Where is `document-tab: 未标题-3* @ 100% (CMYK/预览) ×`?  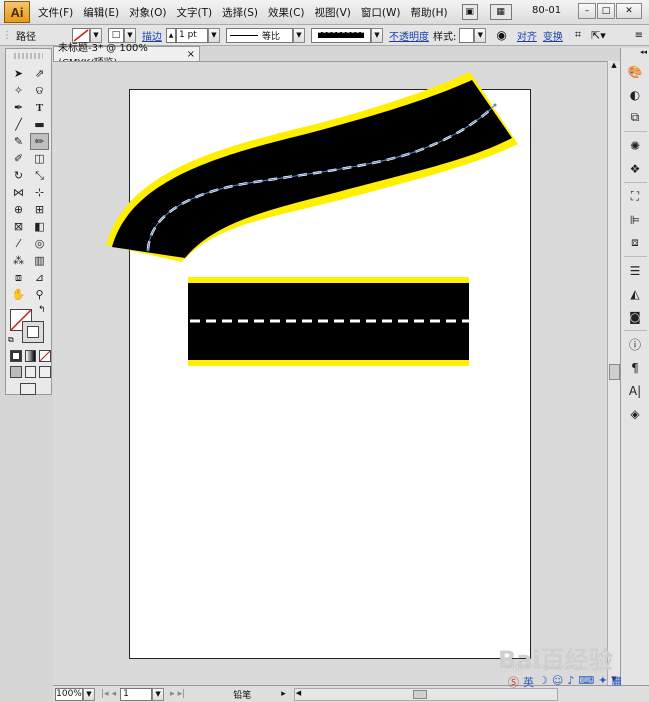 document-tab: 未标题-3* @ 100% (CMYK/预览) × is located at coordinates (126, 56).